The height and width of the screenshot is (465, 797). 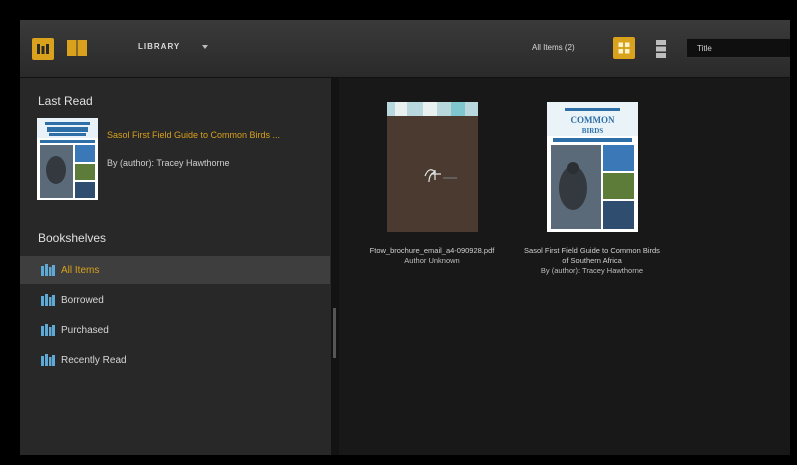 I want to click on shelf-label: Recently Read, so click(x=94, y=360).